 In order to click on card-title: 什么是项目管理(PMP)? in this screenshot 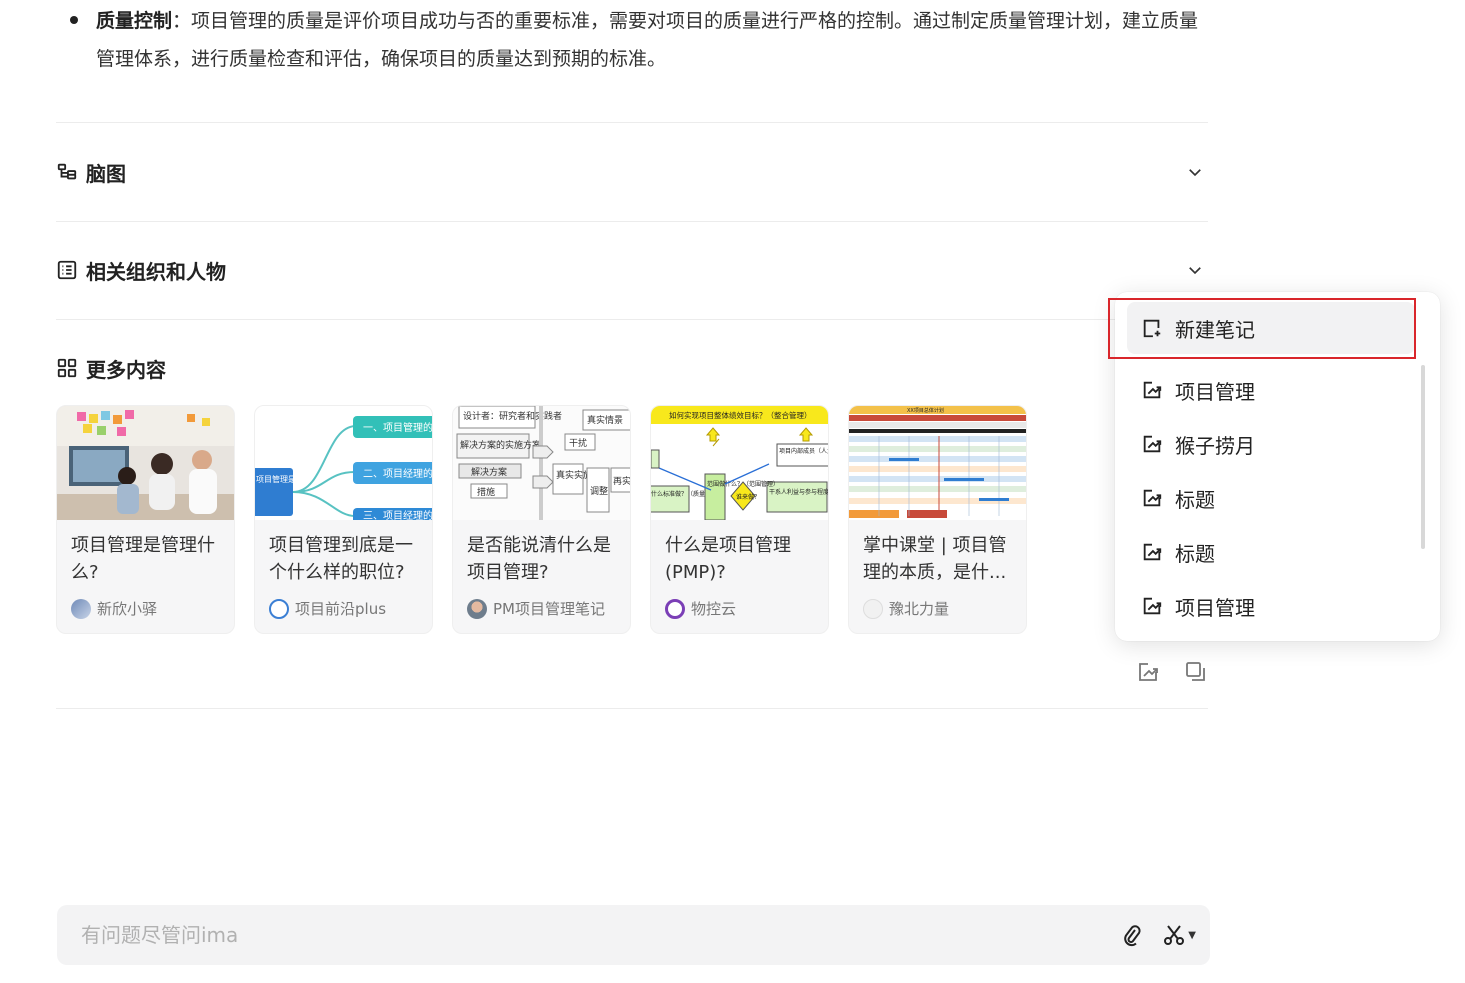, I will do `click(728, 559)`.